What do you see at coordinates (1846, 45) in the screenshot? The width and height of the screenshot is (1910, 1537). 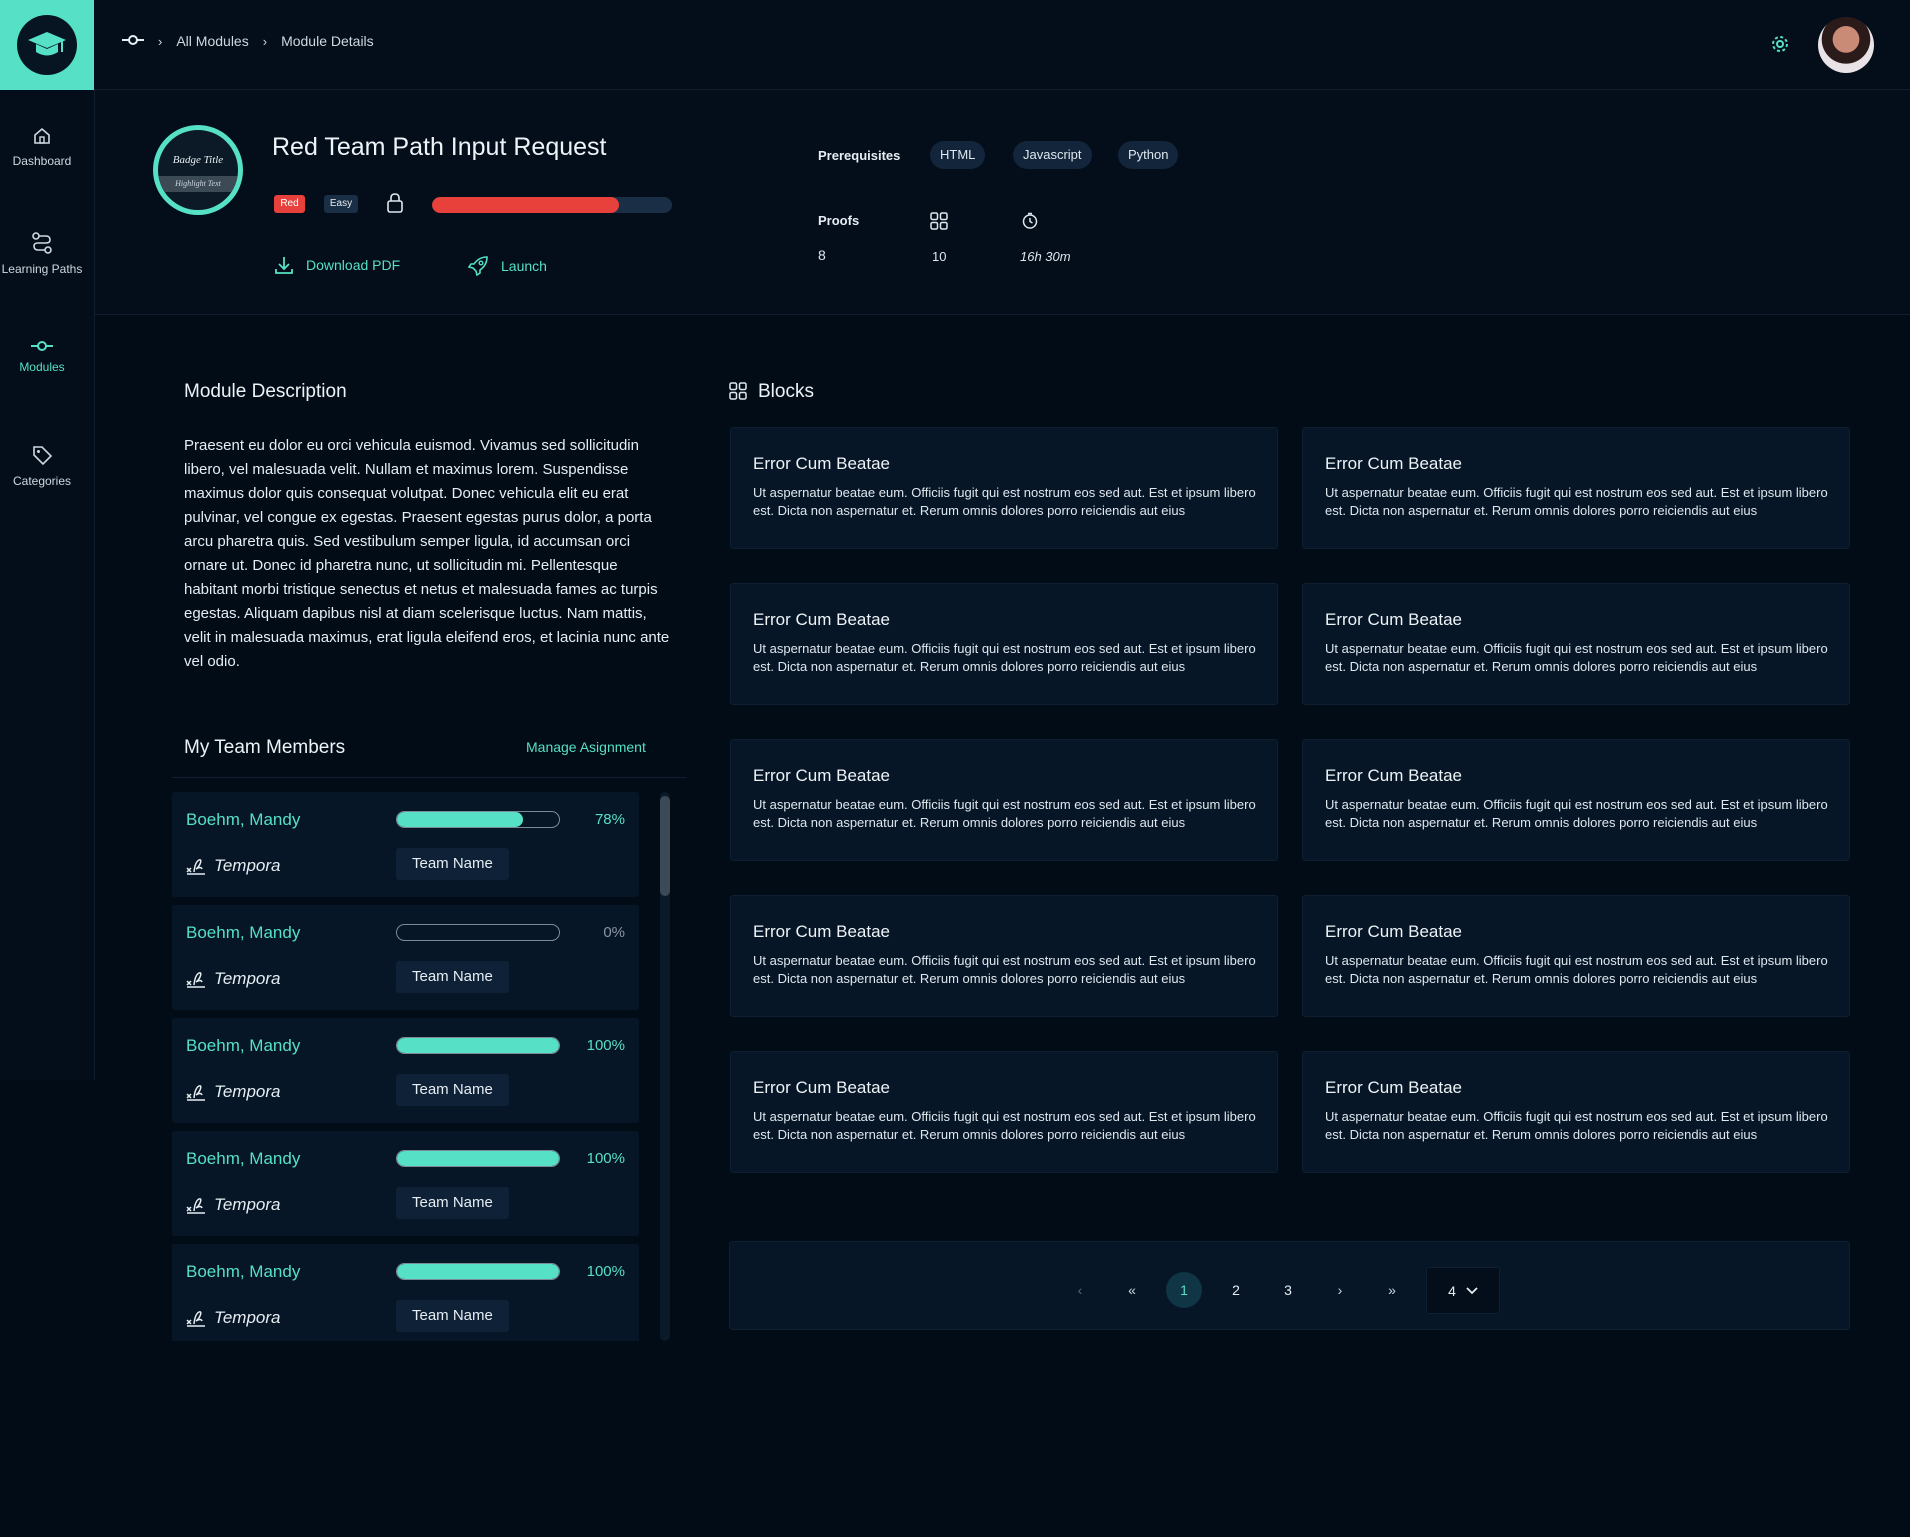 I see `avatar` at bounding box center [1846, 45].